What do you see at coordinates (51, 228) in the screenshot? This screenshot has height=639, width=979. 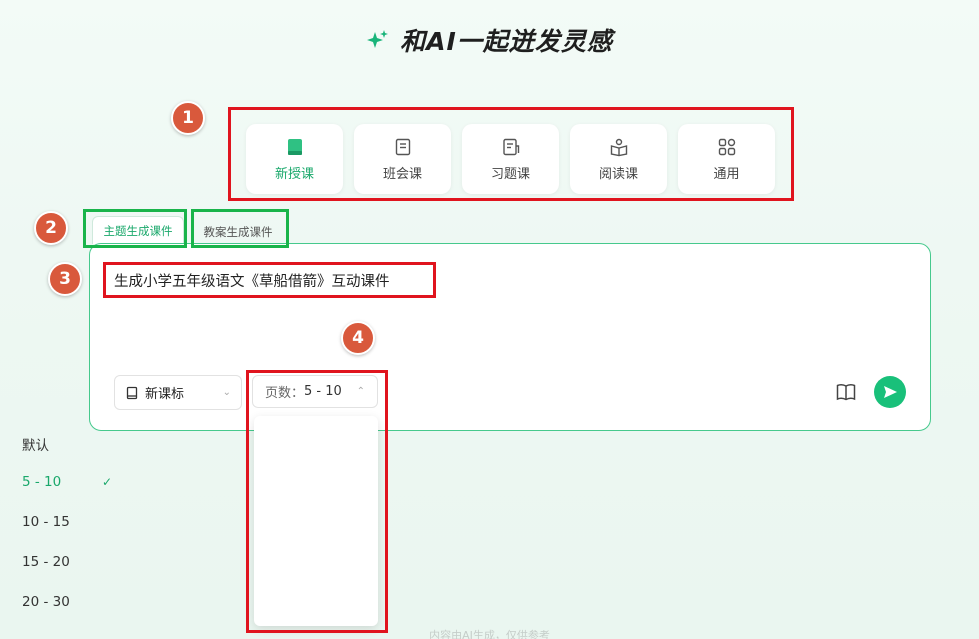 I see `annotation-badge: 2` at bounding box center [51, 228].